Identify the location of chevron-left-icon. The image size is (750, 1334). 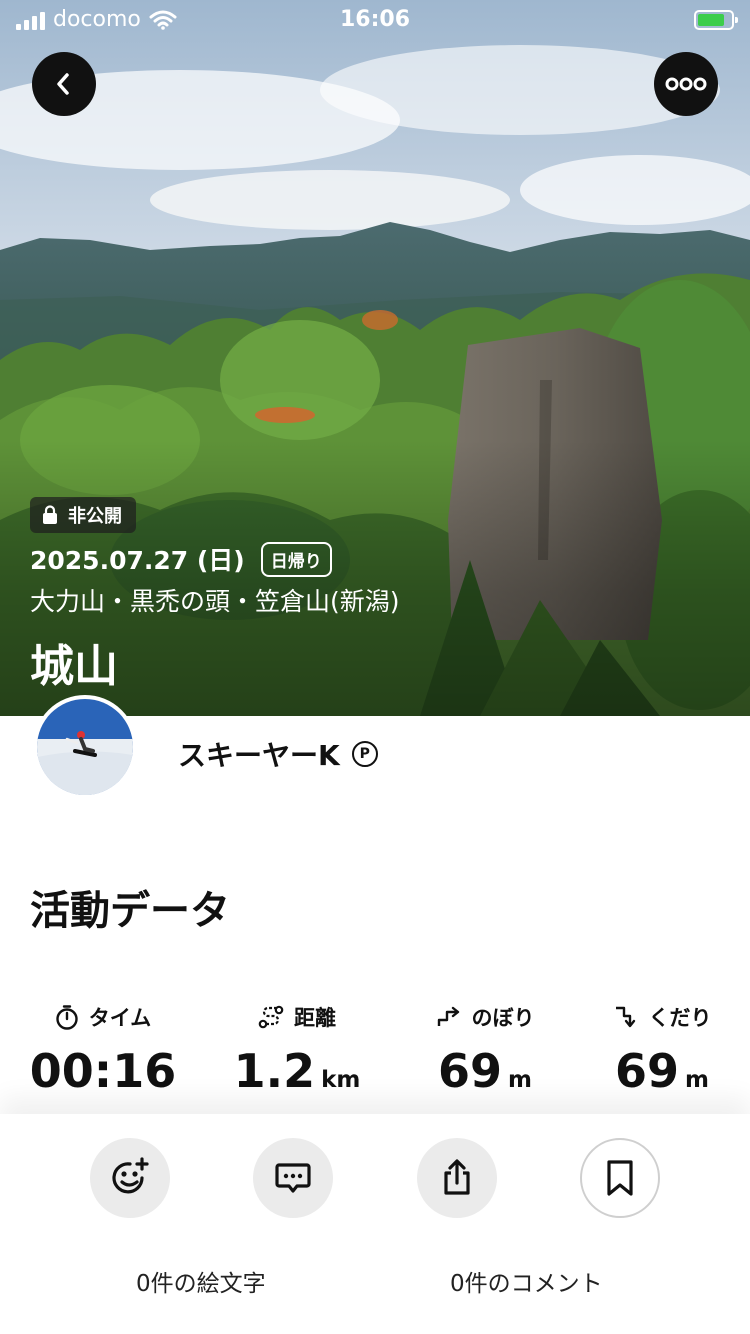
(63, 84).